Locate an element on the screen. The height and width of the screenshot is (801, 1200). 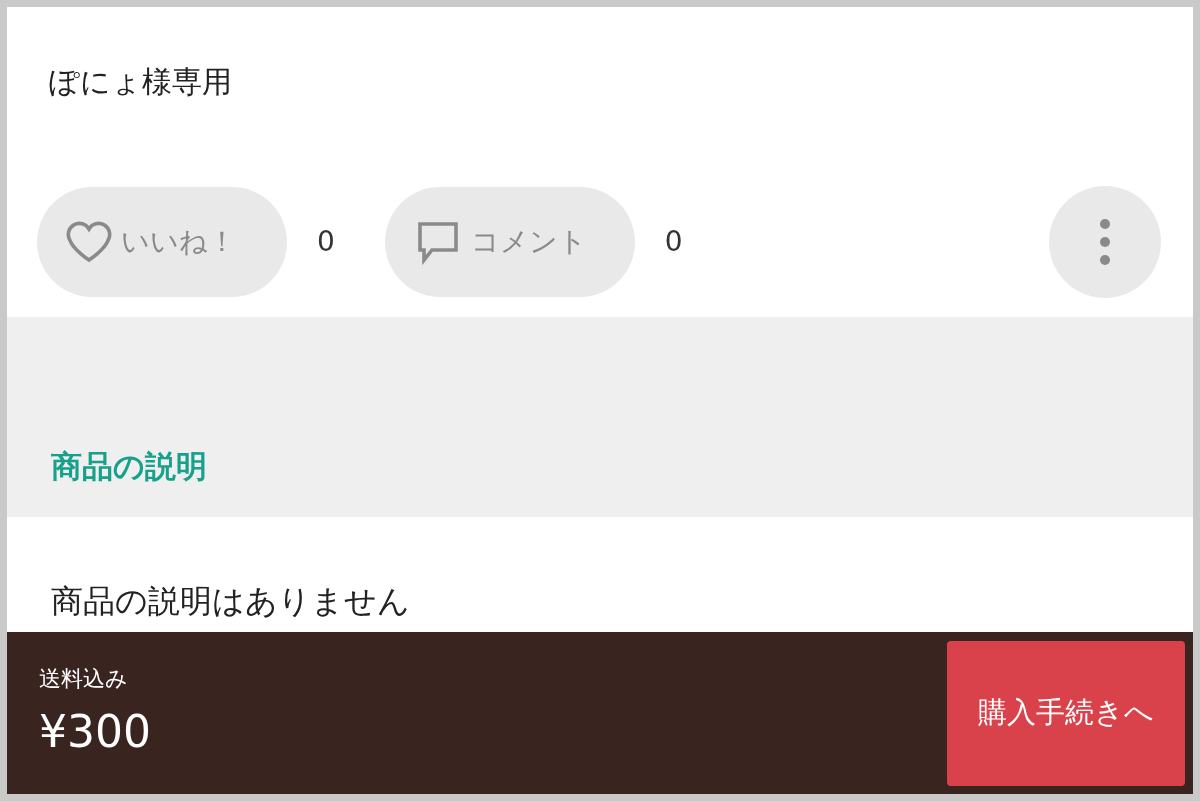
purchase-button: 購入手続きへ is located at coordinates (1066, 713).